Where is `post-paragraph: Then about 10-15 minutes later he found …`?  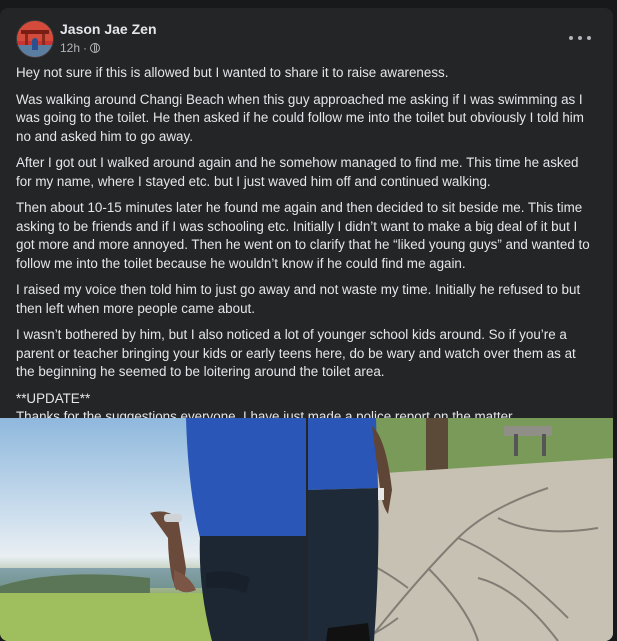
post-paragraph: Then about 10-15 minutes later he found … is located at coordinates (303, 235).